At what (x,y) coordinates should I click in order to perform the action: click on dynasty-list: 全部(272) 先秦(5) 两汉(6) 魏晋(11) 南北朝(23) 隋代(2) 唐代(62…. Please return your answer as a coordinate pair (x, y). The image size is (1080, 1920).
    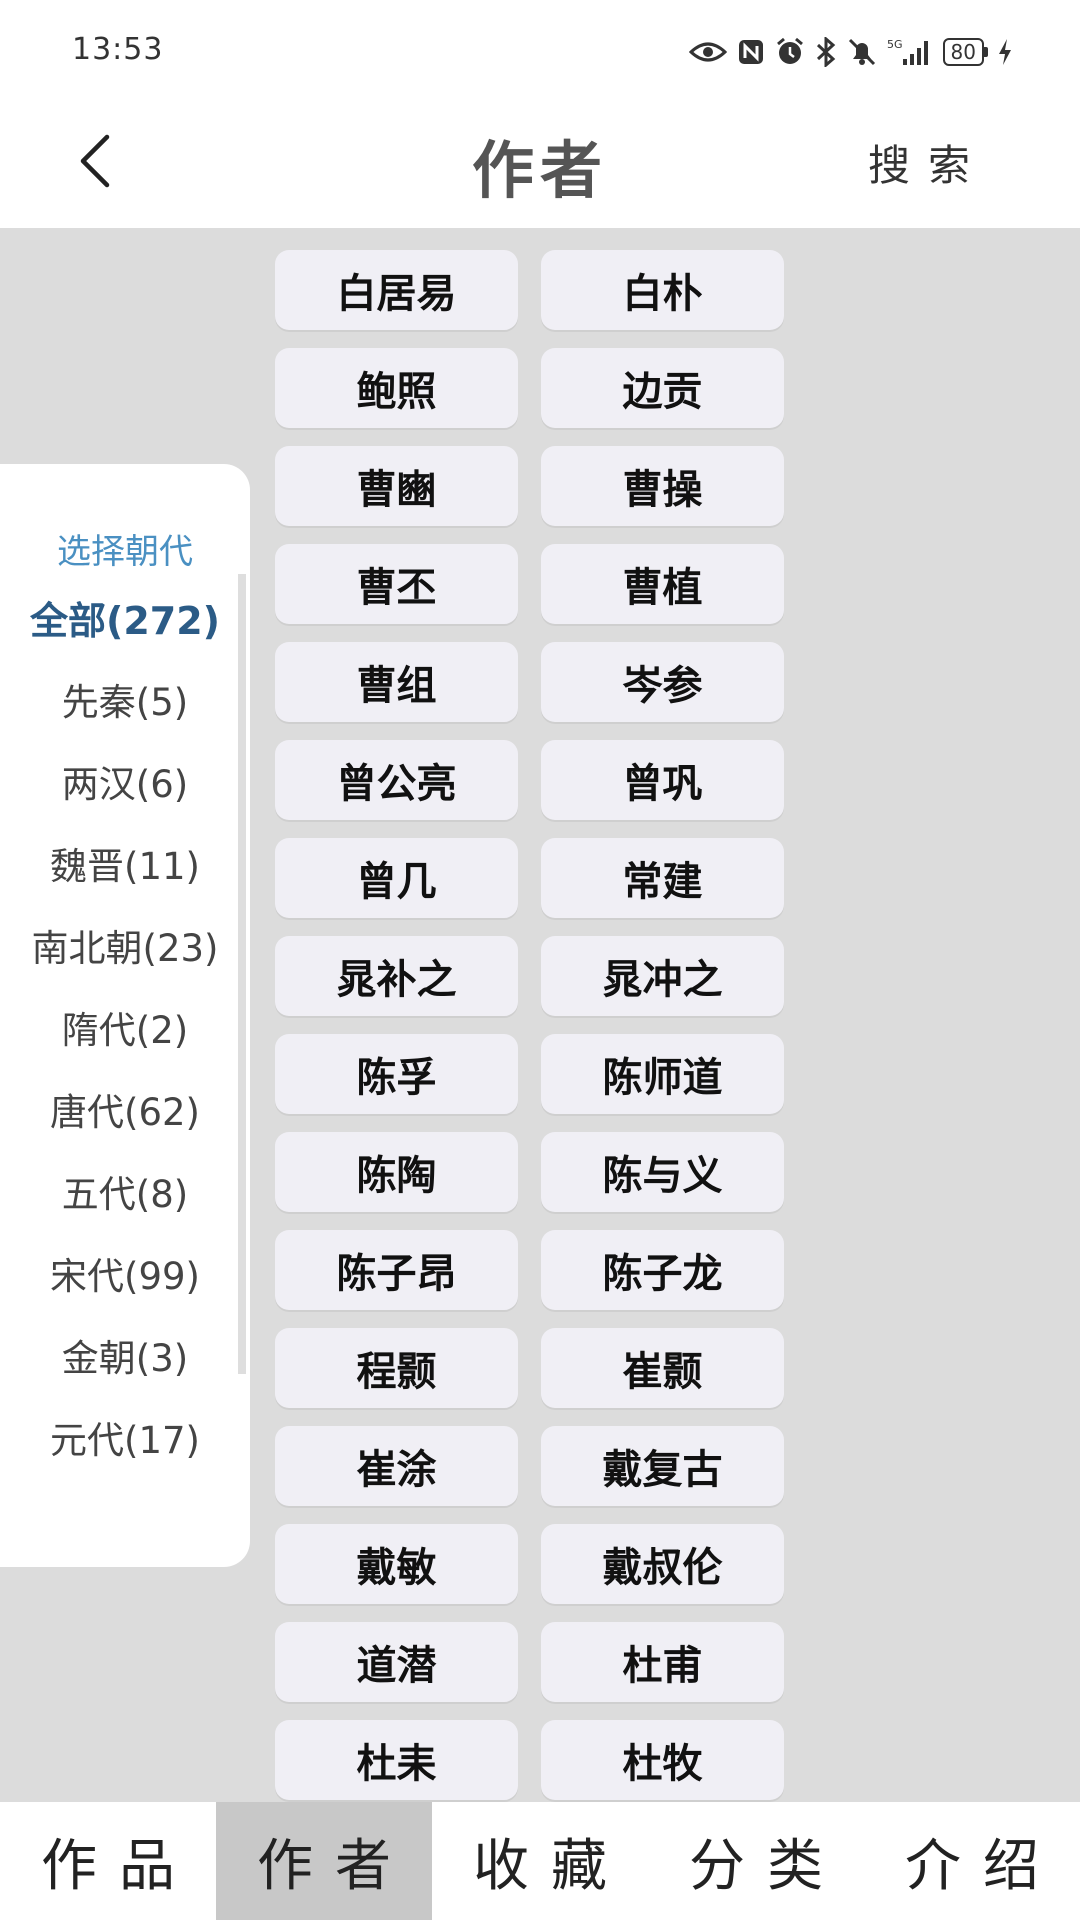
    Looking at the image, I should click on (125, 1035).